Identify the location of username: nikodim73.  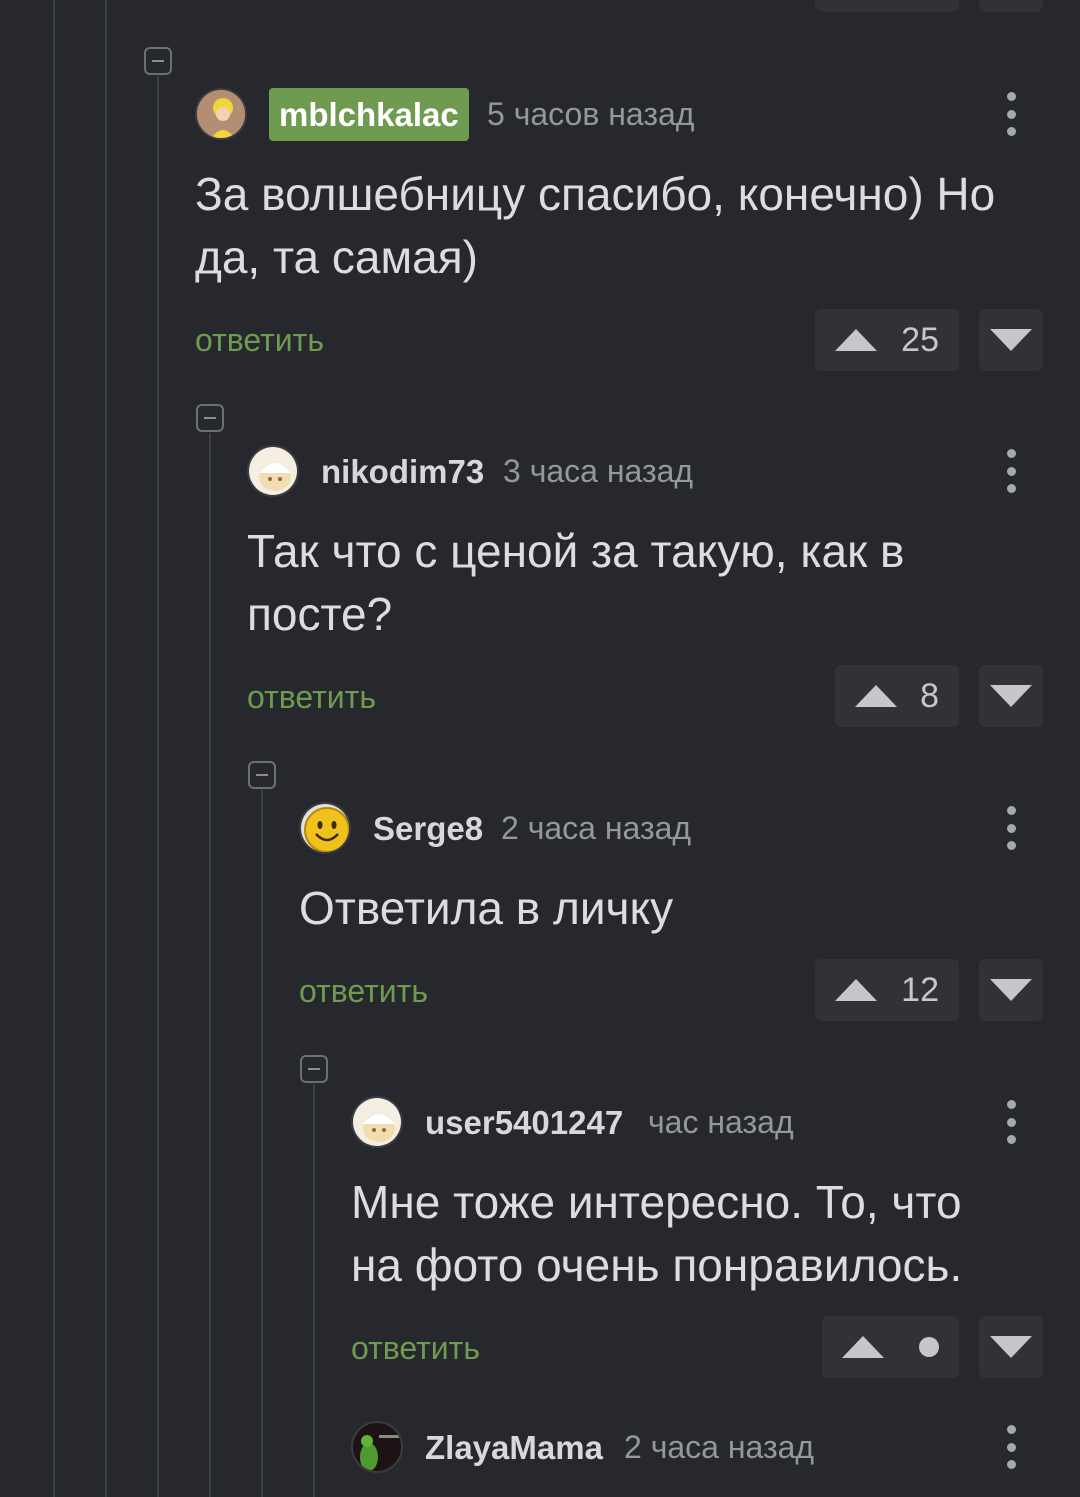
(402, 471).